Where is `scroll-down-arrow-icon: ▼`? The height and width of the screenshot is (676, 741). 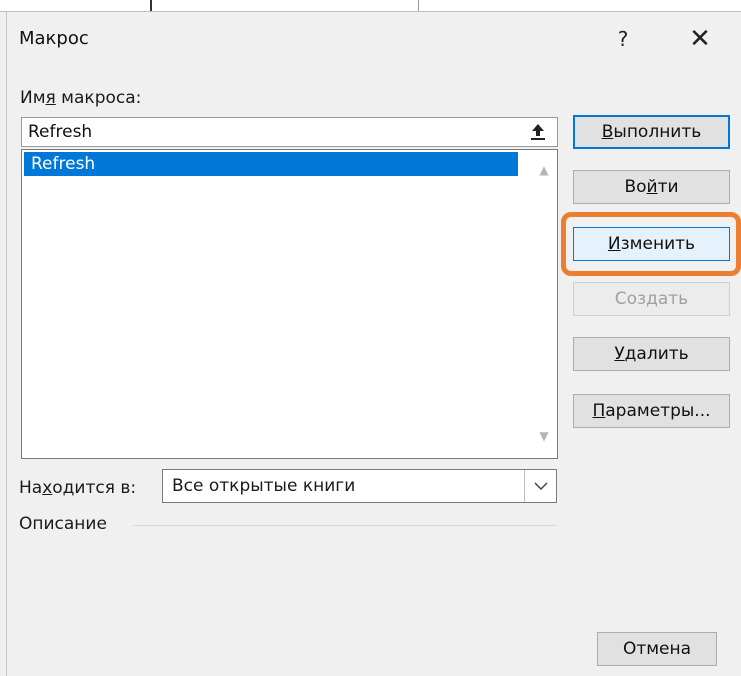 scroll-down-arrow-icon: ▼ is located at coordinates (544, 436).